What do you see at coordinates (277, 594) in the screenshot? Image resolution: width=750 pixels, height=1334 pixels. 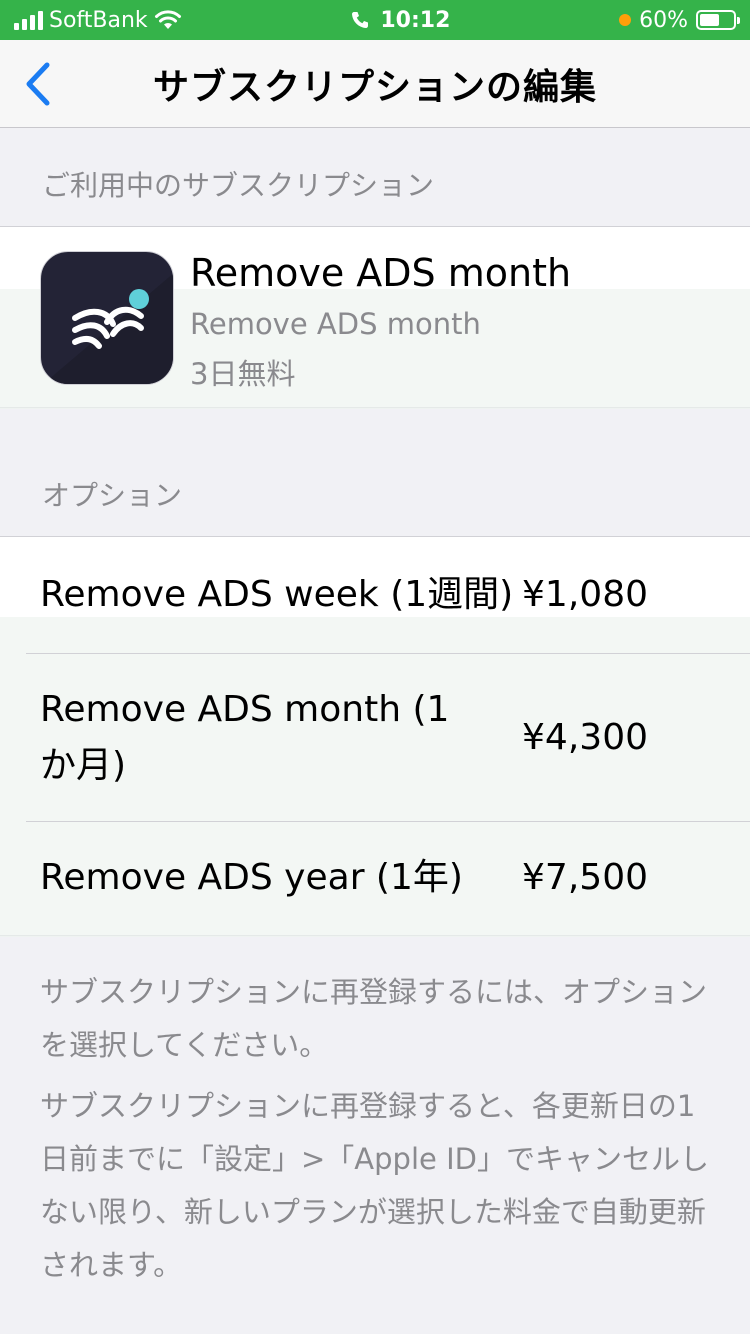 I see `option-name: Remove ADS week (1週間)` at bounding box center [277, 594].